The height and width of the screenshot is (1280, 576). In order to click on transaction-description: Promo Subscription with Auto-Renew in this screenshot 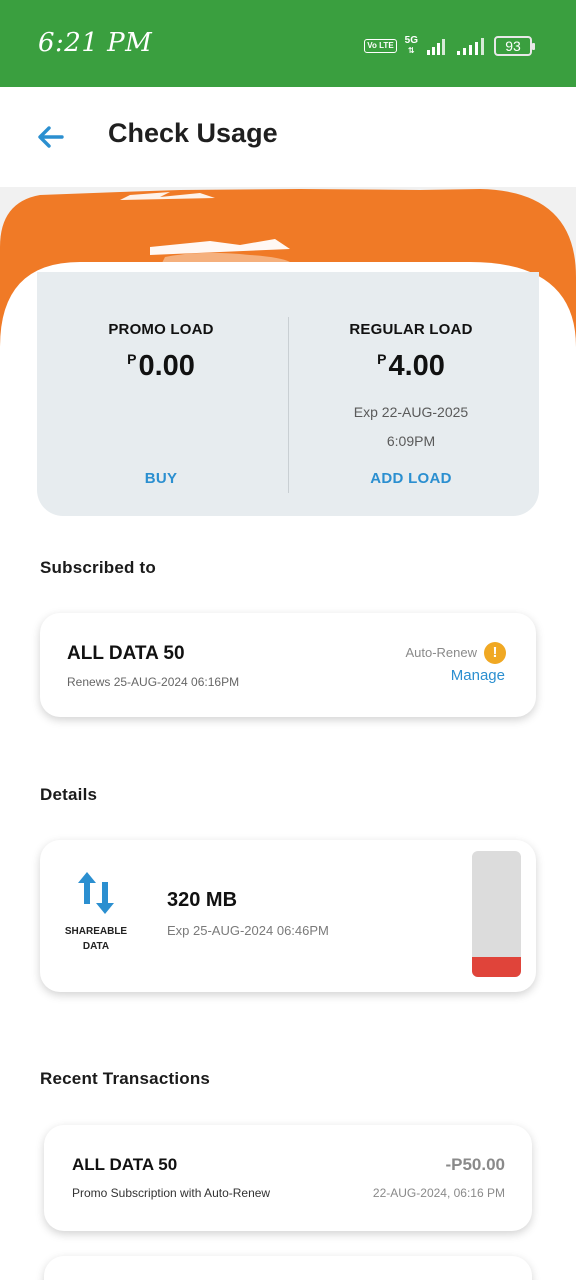, I will do `click(171, 1193)`.